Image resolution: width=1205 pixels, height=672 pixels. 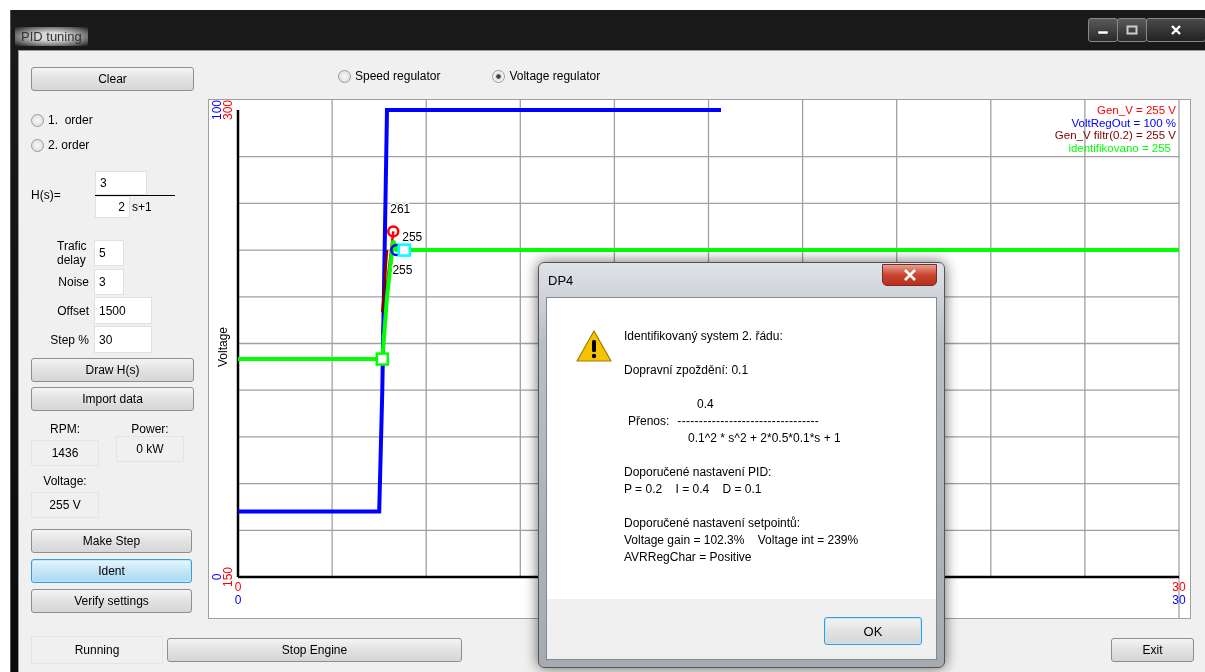 I want to click on message-text: Doporučené nastavení PID:, so click(x=698, y=472).